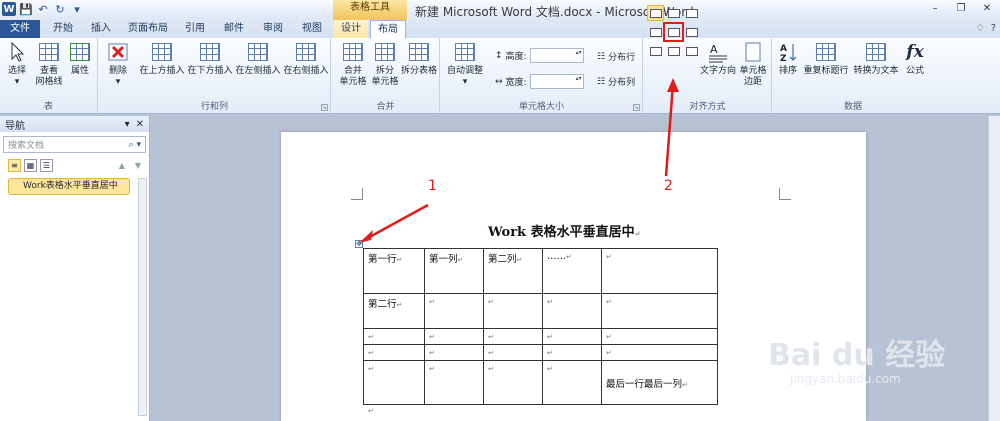 The height and width of the screenshot is (421, 1000). I want to click on arrowhead-2-icon, so click(673, 85).